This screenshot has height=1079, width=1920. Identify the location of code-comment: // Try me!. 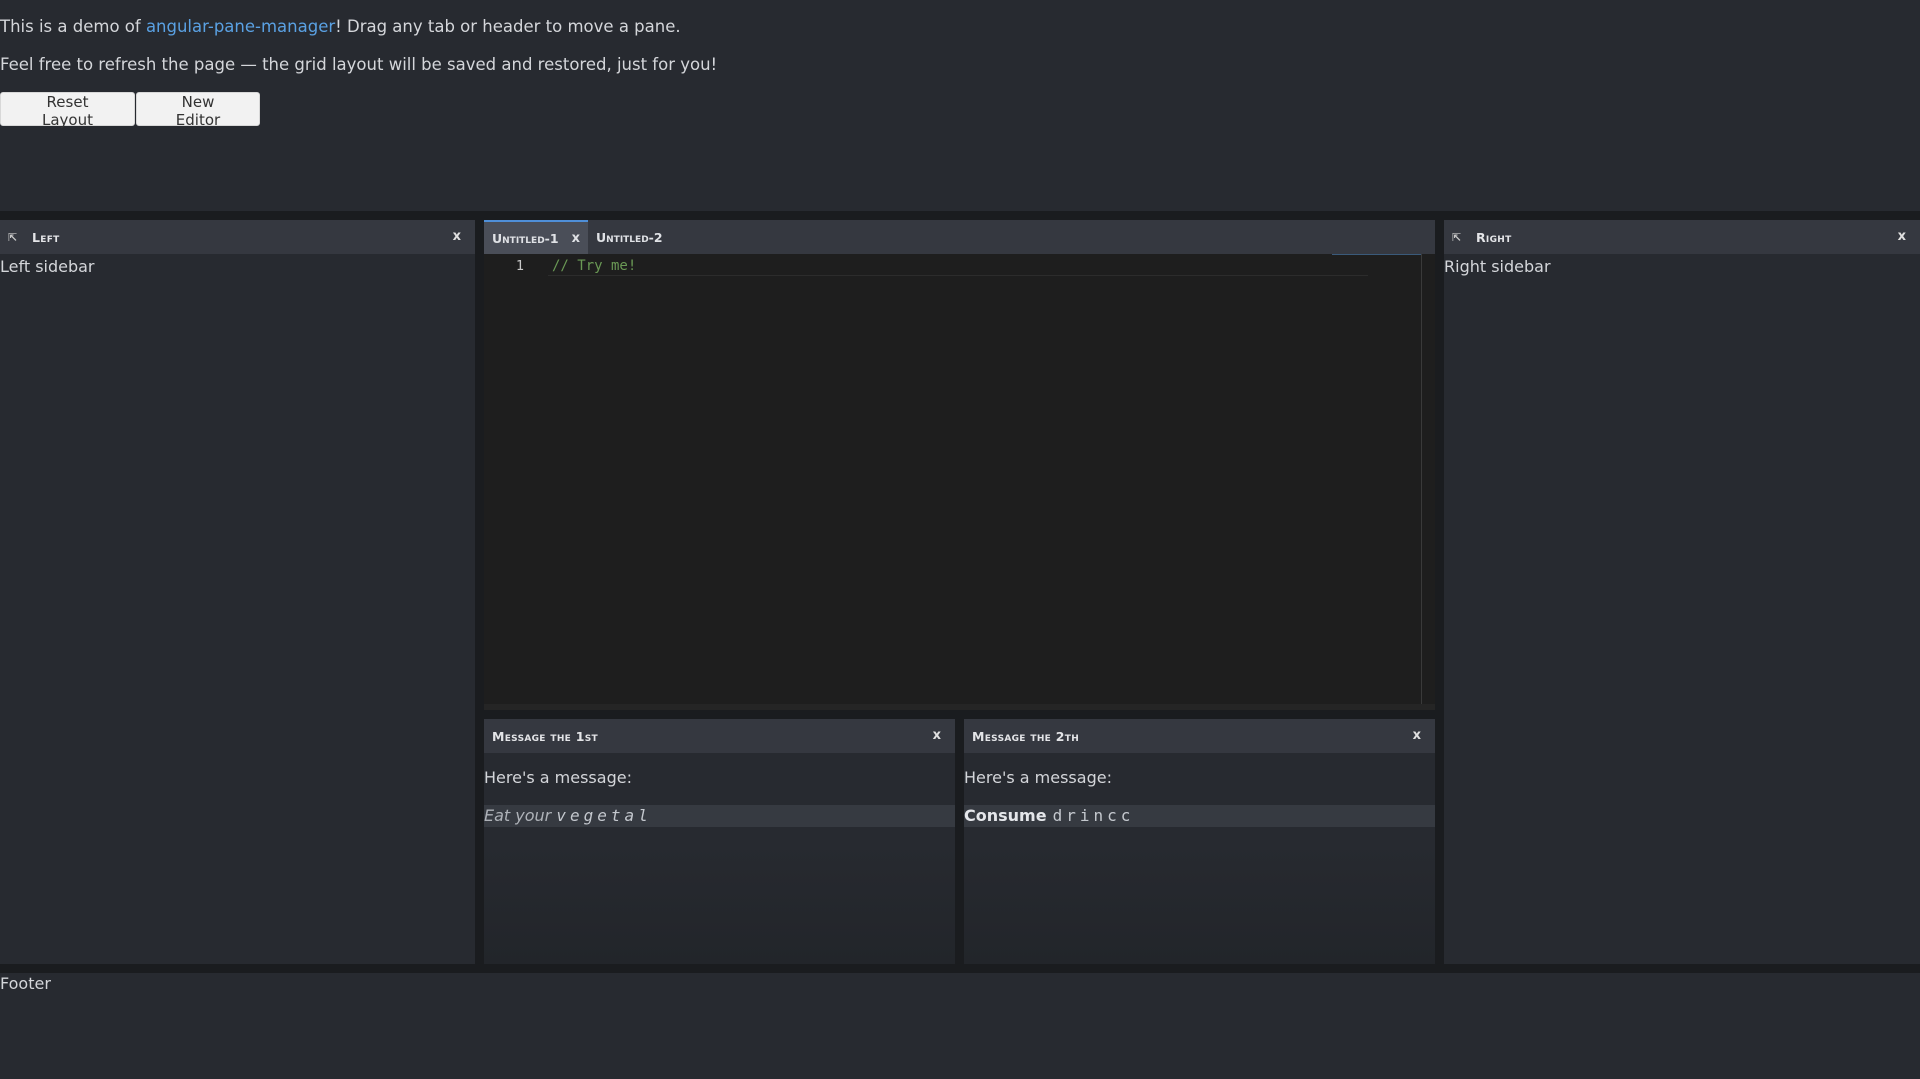
(594, 266).